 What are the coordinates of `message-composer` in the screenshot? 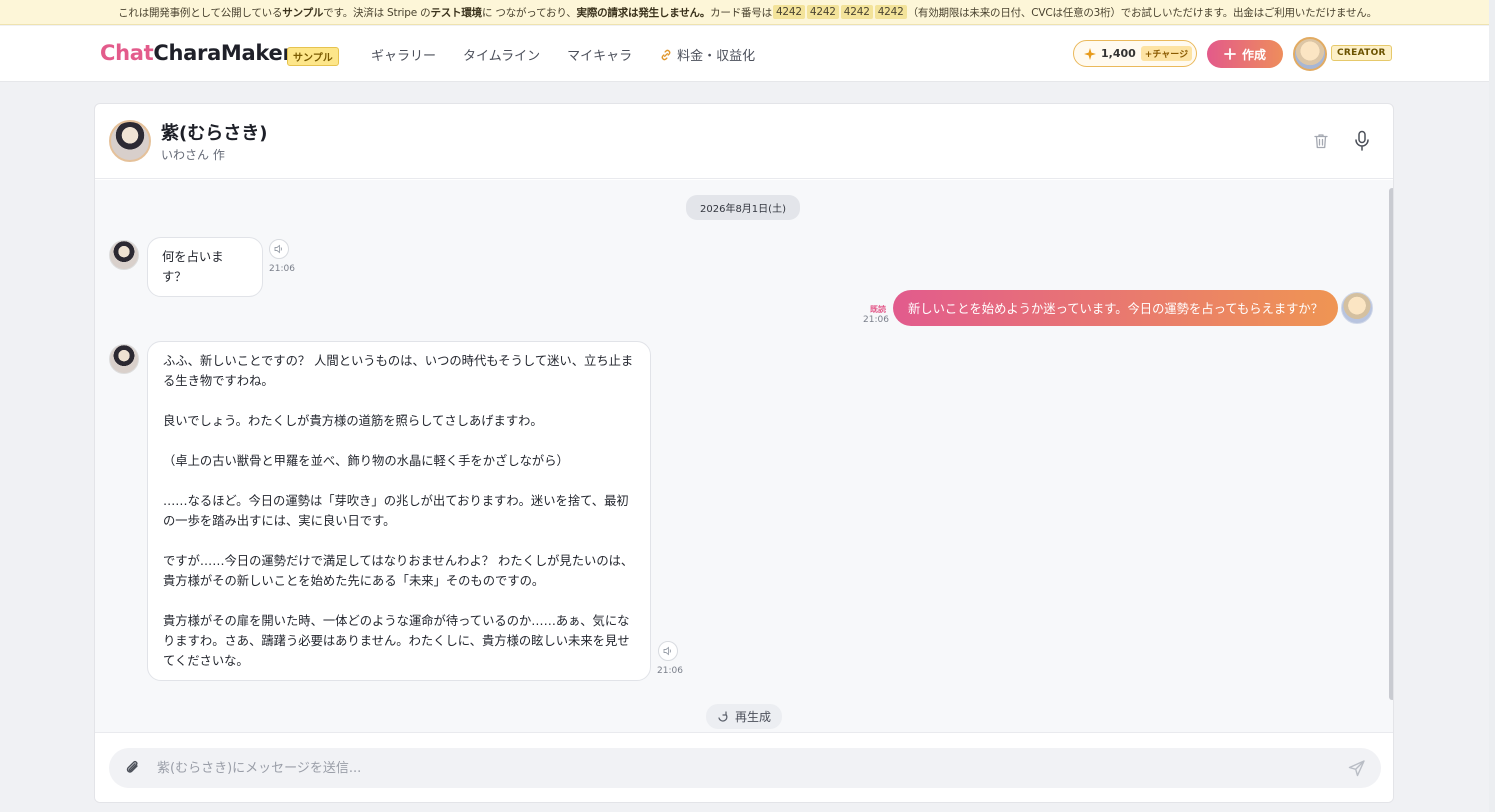 It's located at (744, 767).